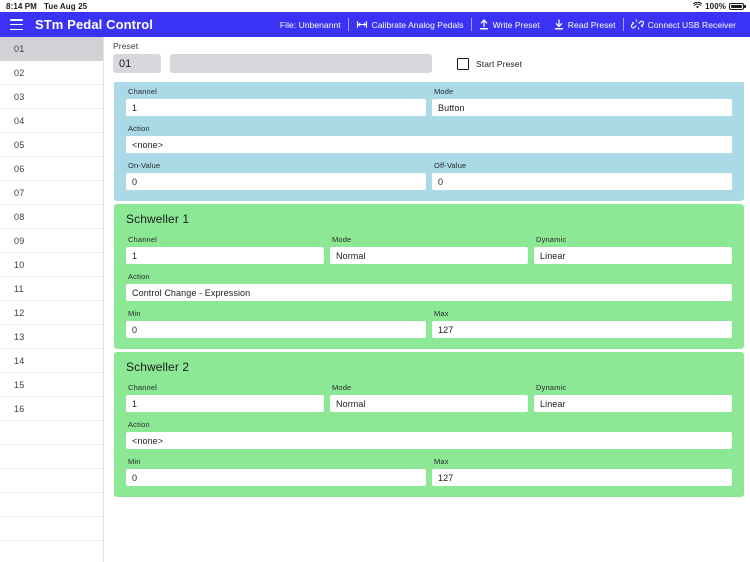 This screenshot has height=562, width=750. I want to click on sidebar-preset-label: 05, so click(19, 144).